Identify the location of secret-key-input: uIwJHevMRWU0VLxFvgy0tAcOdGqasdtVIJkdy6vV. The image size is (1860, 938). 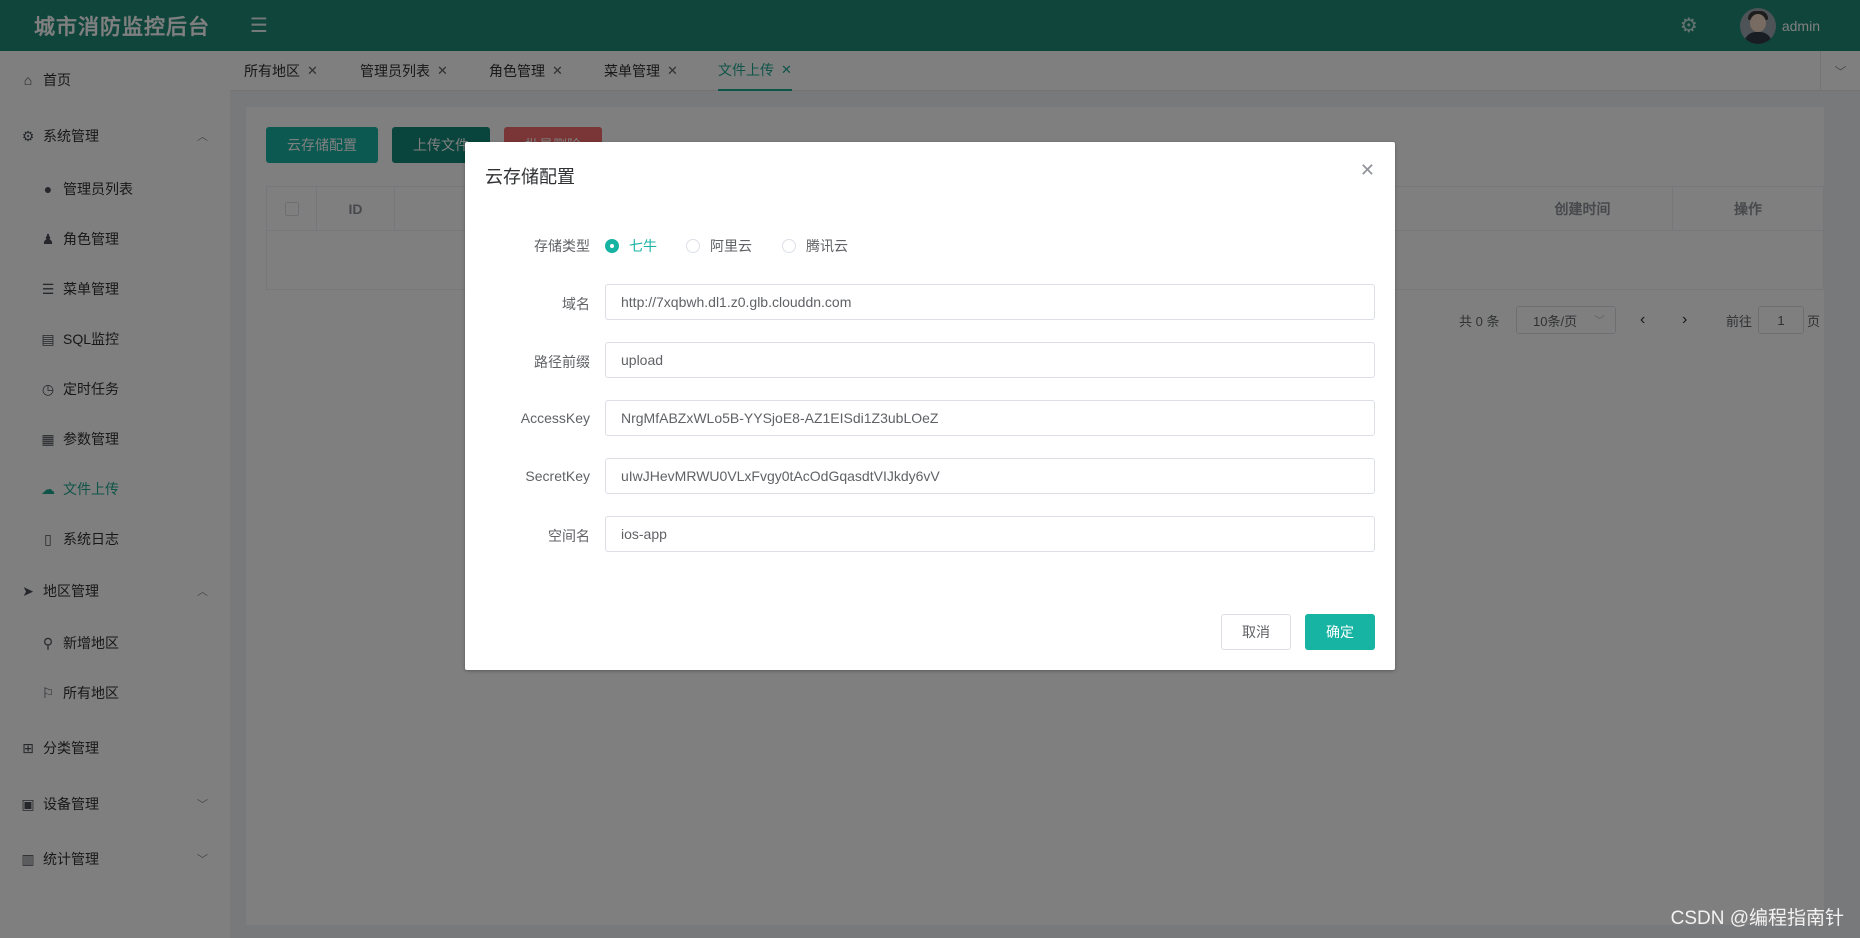
(990, 476).